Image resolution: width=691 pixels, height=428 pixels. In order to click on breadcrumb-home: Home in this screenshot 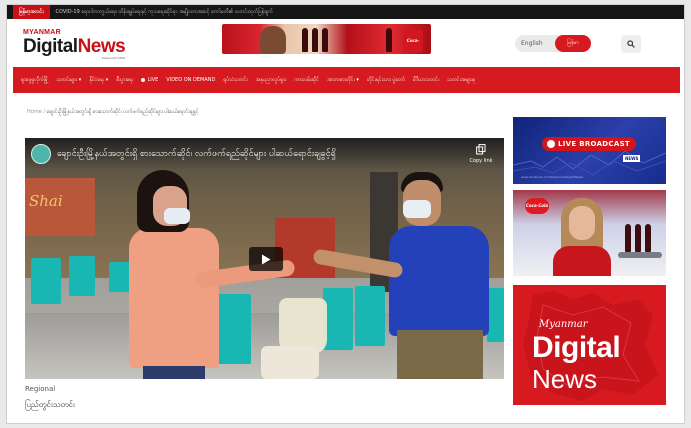, I will do `click(34, 112)`.